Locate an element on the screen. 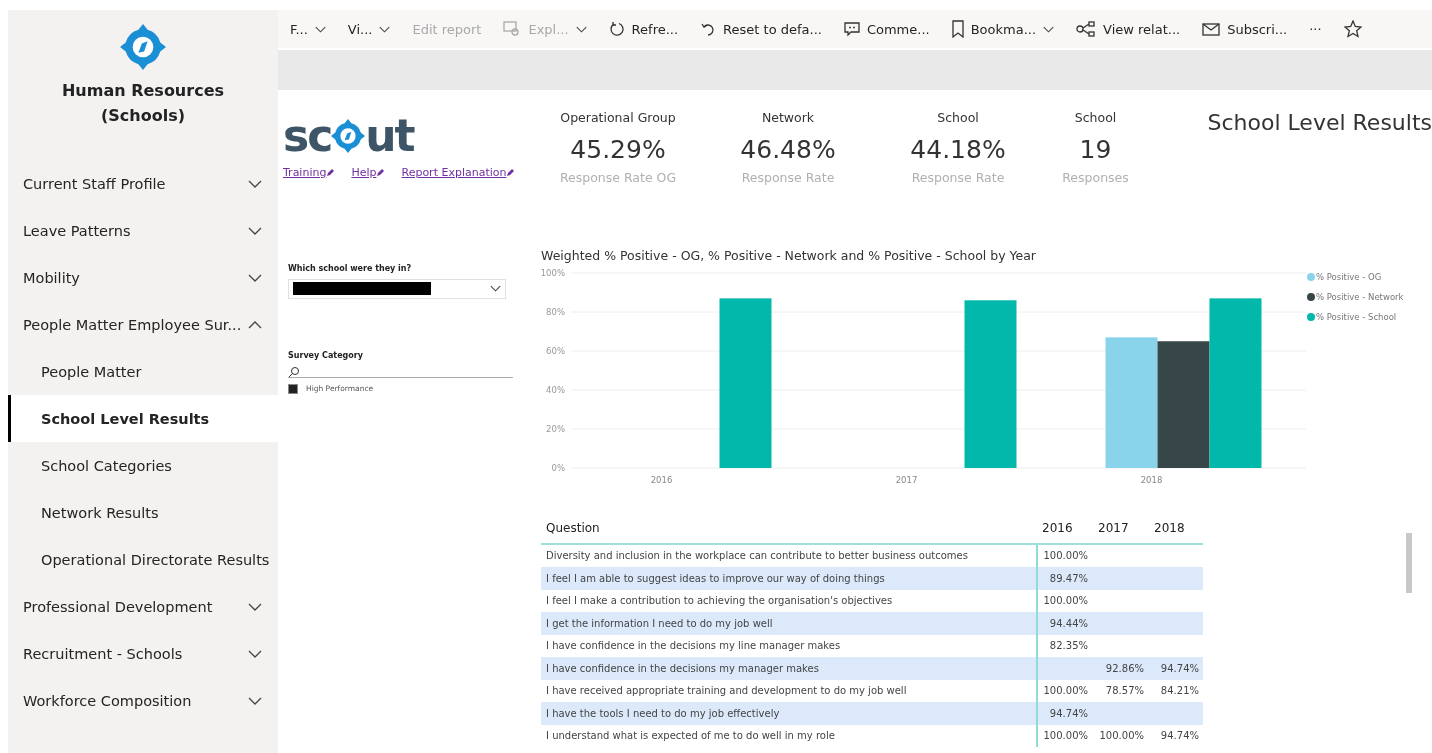 The width and height of the screenshot is (1432, 753). nav-subitem: School Level Results is located at coordinates (143, 418).